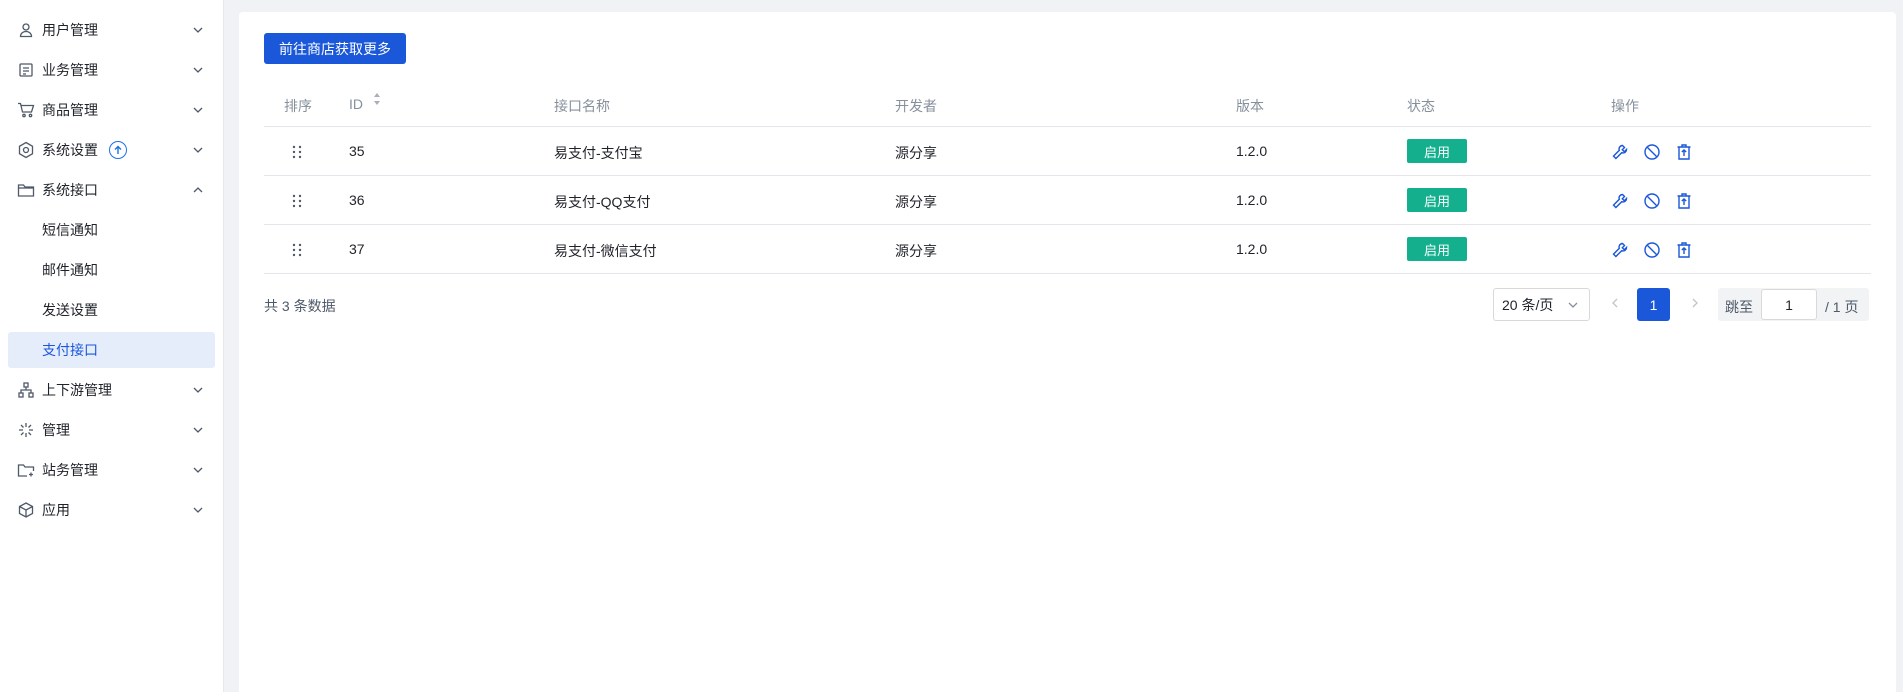 Image resolution: width=1903 pixels, height=692 pixels. Describe the element at coordinates (26, 110) in the screenshot. I see `cart-icon` at that location.